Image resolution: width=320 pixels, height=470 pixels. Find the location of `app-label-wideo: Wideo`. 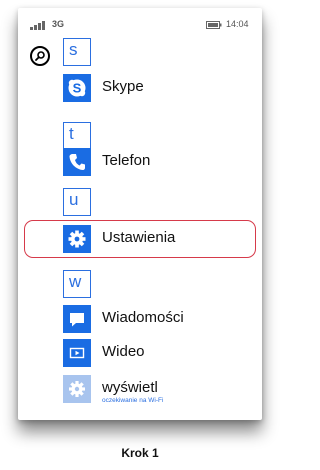

app-label-wideo: Wideo is located at coordinates (123, 351).